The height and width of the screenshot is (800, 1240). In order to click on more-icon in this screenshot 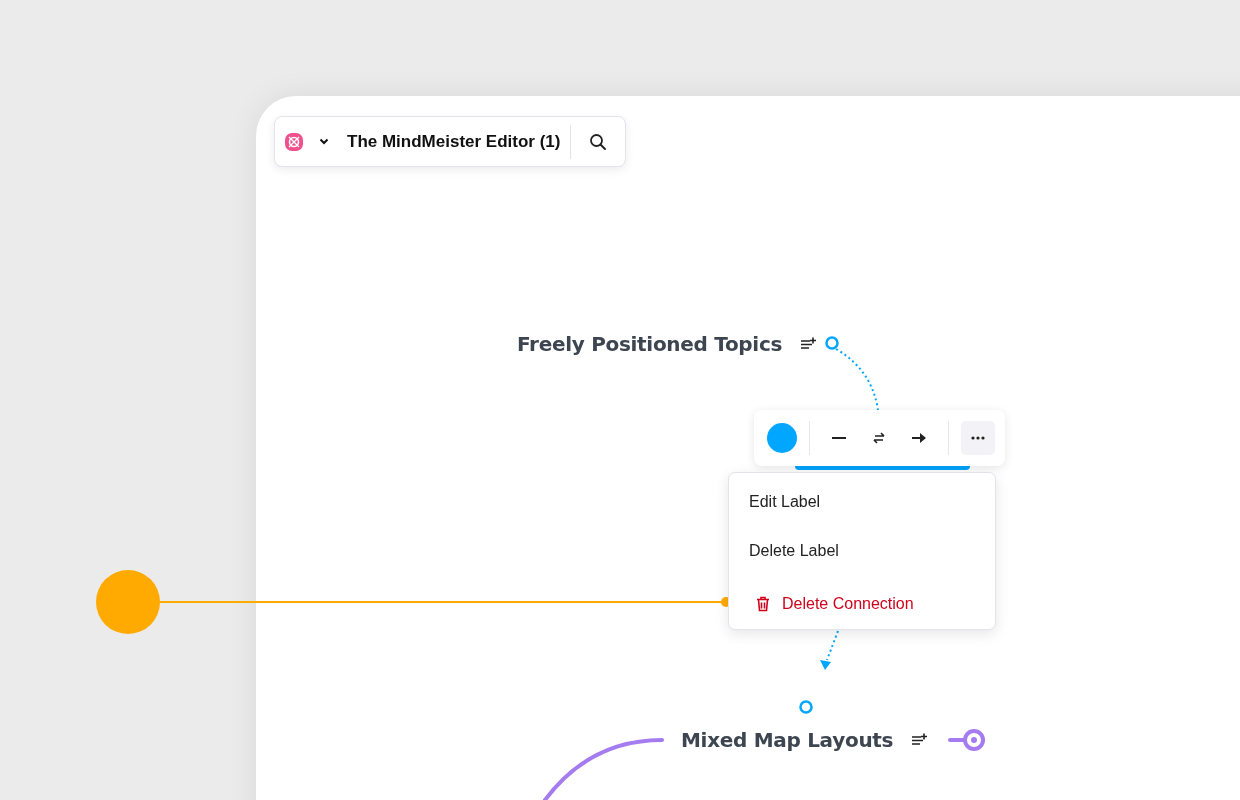, I will do `click(978, 438)`.